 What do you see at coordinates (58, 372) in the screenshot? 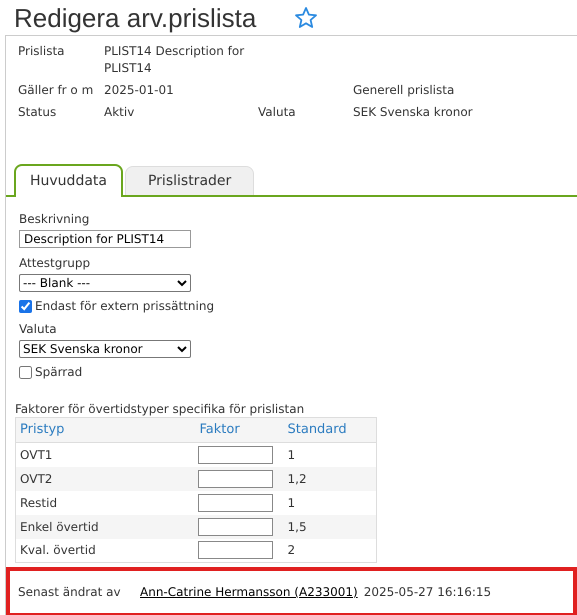
I see `checkbox-label: Spärrad` at bounding box center [58, 372].